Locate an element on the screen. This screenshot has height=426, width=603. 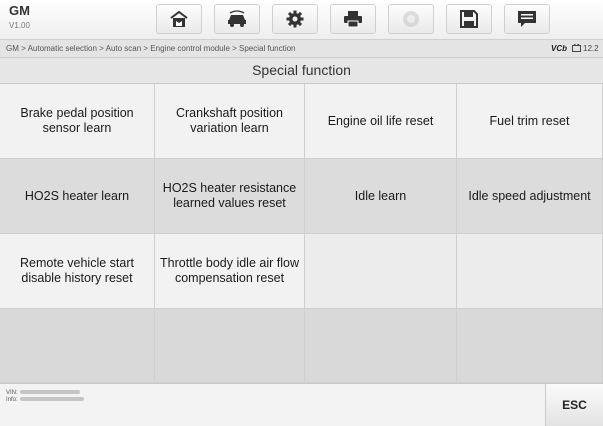
esc-button: ESC is located at coordinates (574, 405).